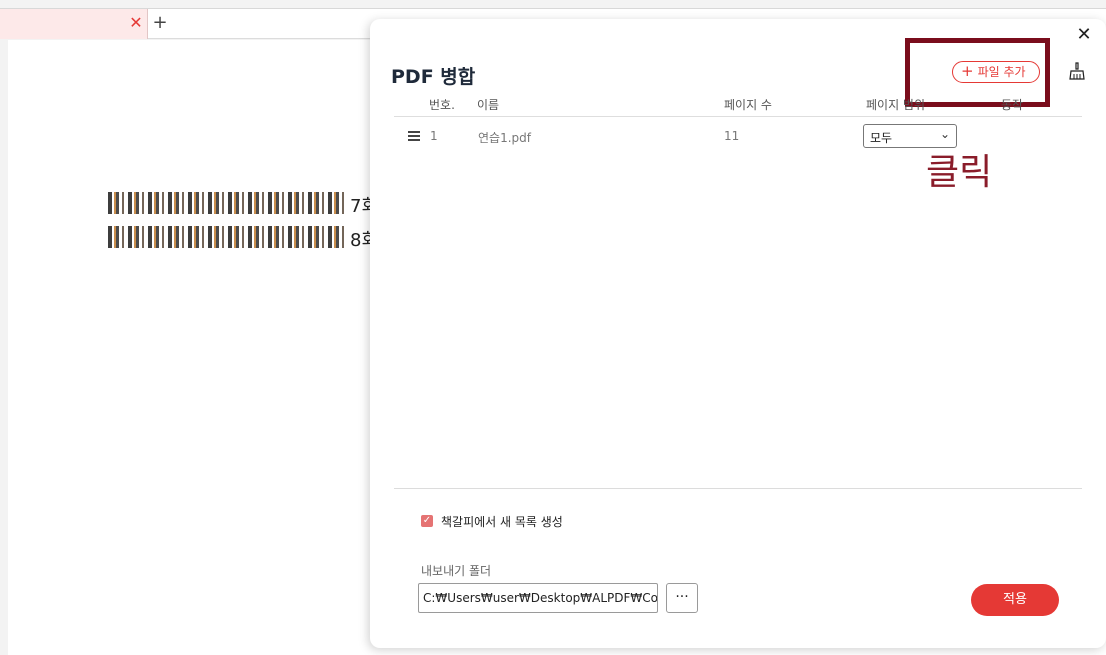  Describe the element at coordinates (502, 522) in the screenshot. I see `bookmark-checkbox-label: 책갈피에서 새 목록 생성` at that location.